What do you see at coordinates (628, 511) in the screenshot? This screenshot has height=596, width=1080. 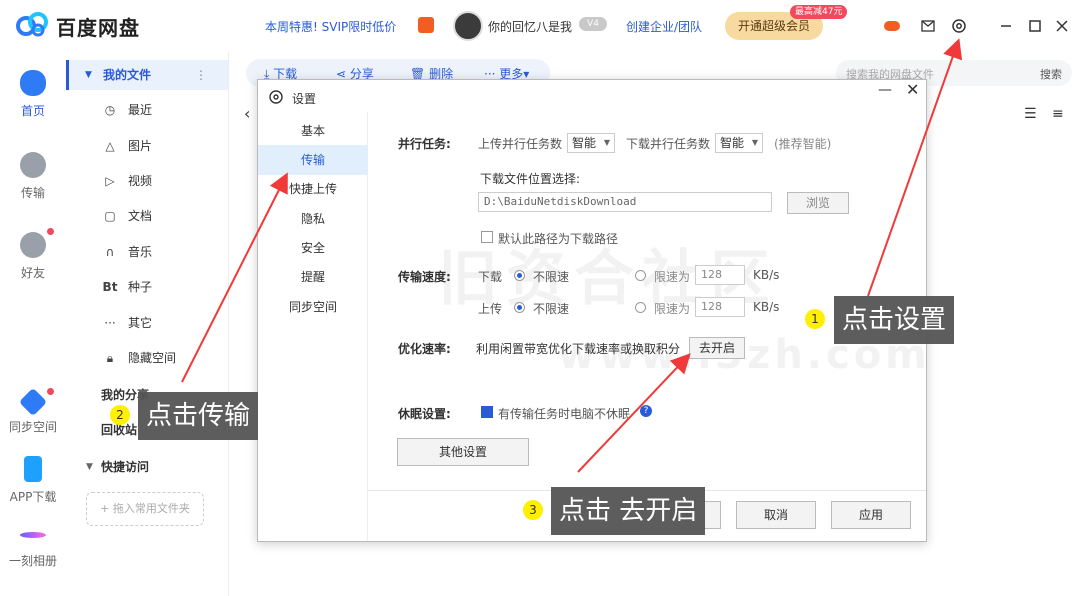 I see `step-3-label: 点击 去开启` at bounding box center [628, 511].